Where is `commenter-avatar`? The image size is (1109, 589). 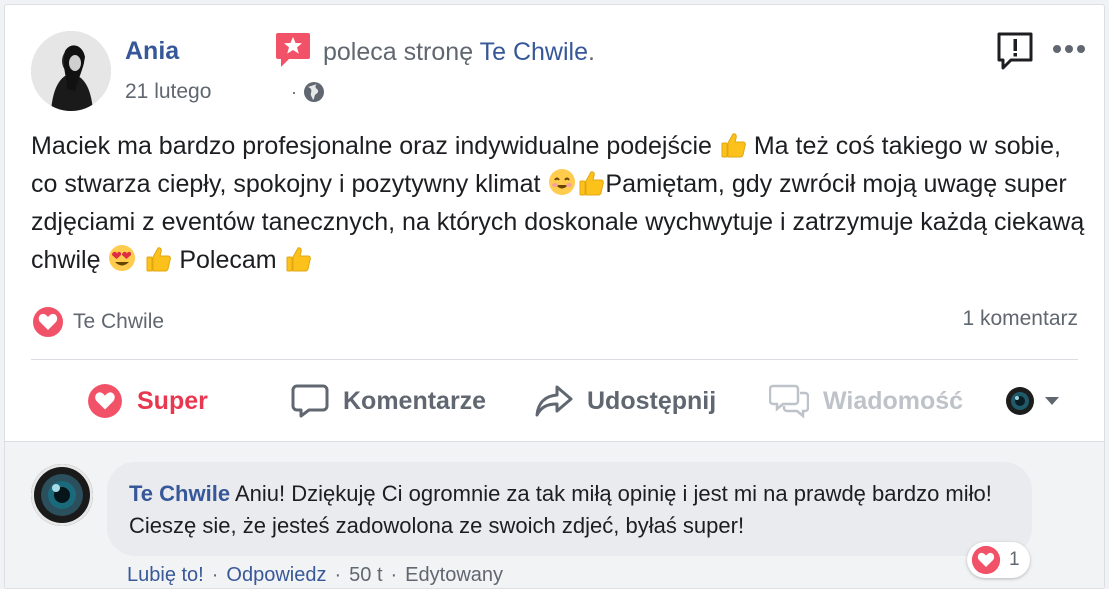 commenter-avatar is located at coordinates (62, 495).